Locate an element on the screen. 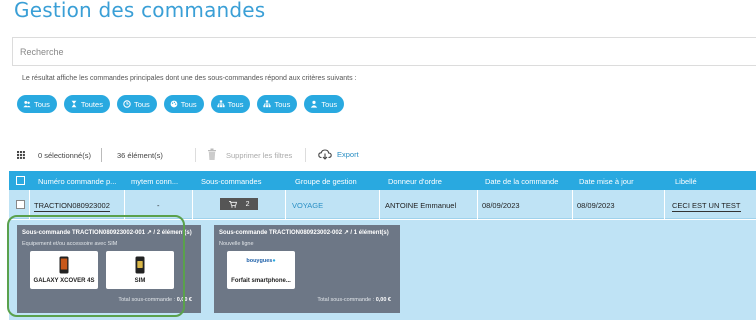 The height and width of the screenshot is (320, 756). filter-user-label: Tous is located at coordinates (329, 104).